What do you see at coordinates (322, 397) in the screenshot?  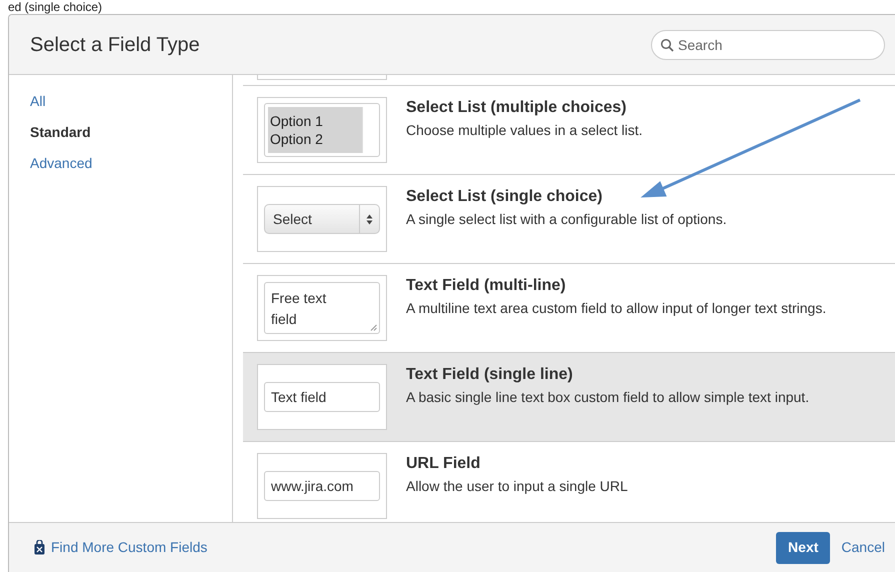 I see `text-input-box: Text field` at bounding box center [322, 397].